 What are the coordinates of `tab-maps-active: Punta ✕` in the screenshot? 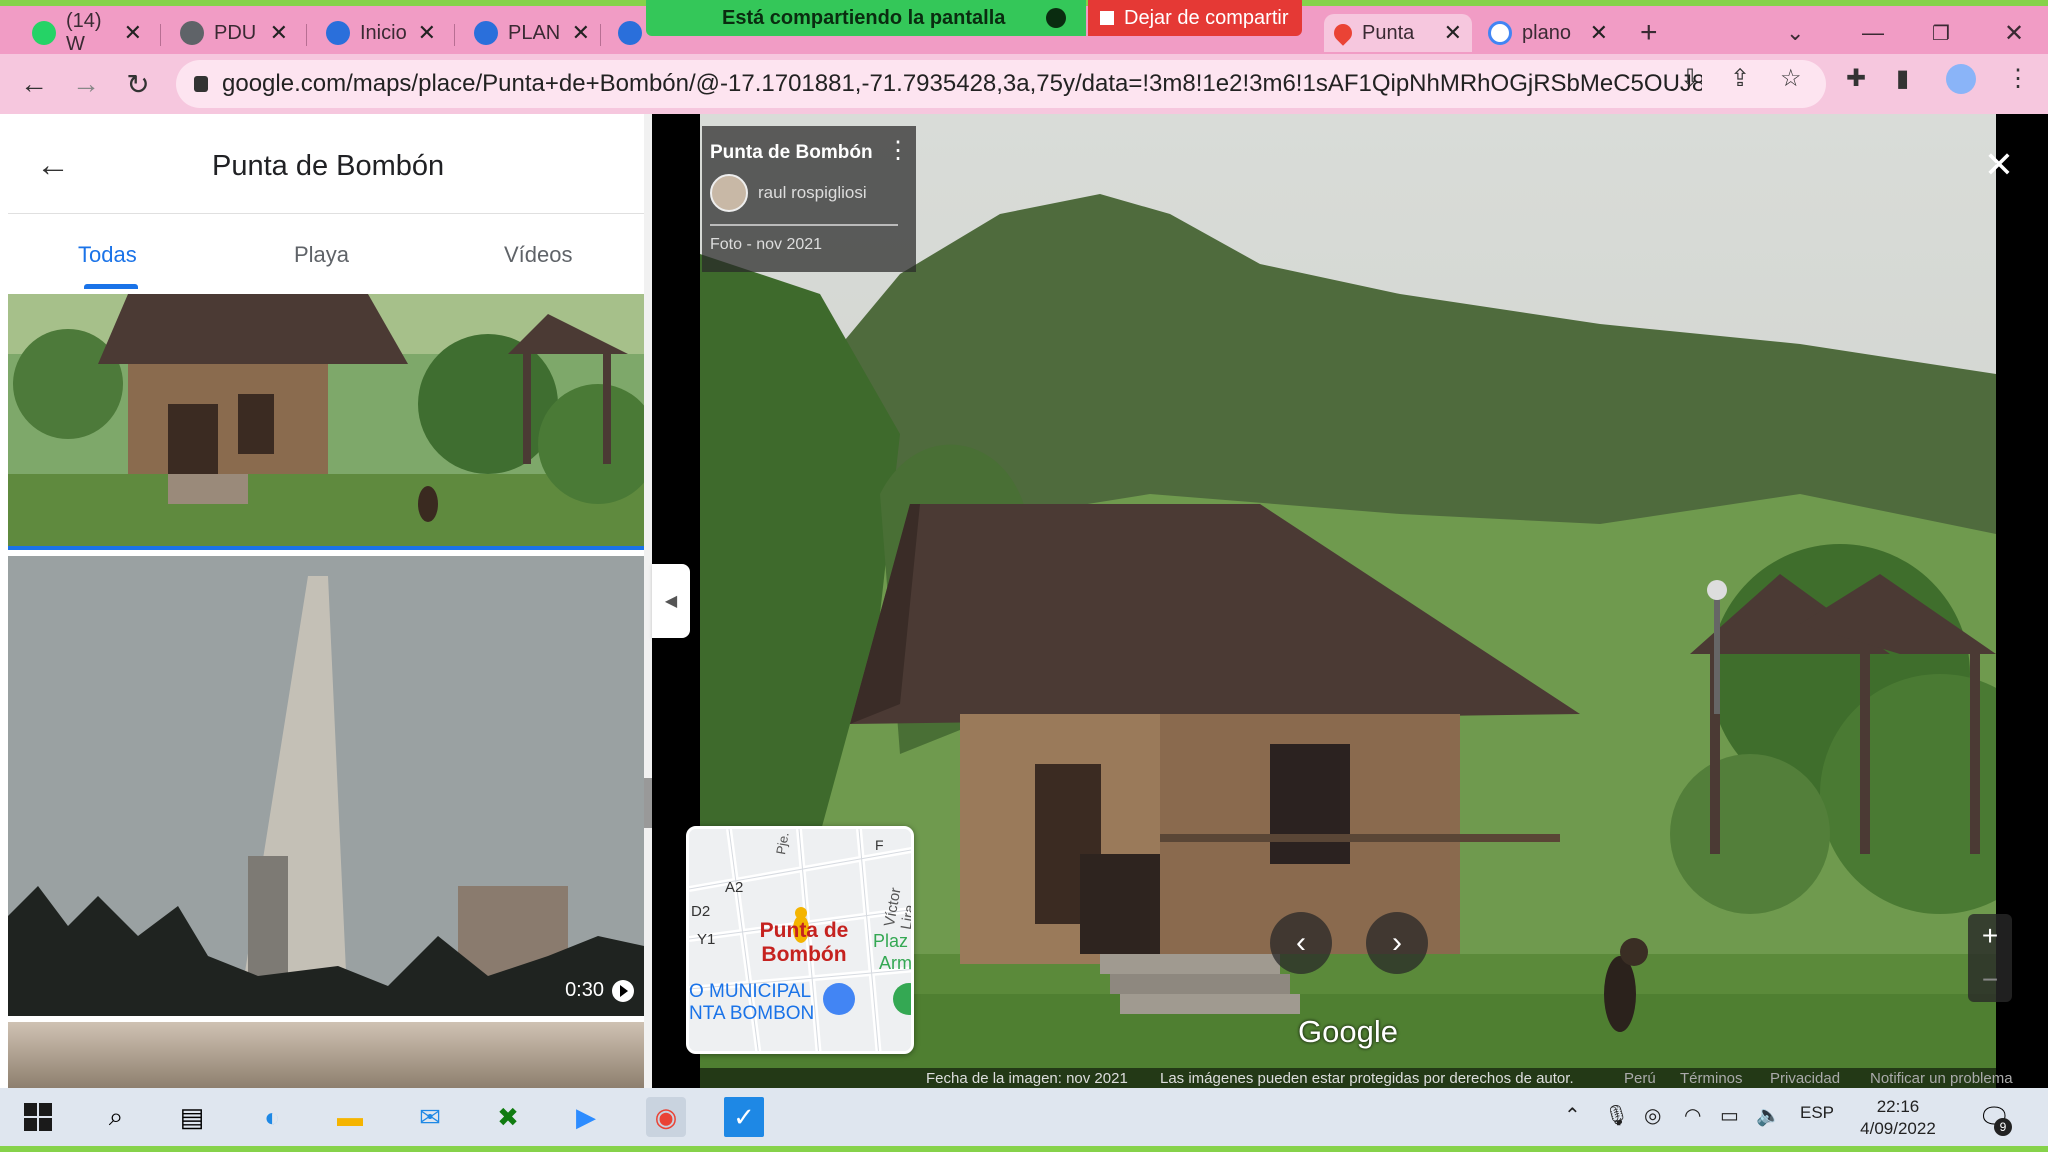 It's located at (1398, 33).